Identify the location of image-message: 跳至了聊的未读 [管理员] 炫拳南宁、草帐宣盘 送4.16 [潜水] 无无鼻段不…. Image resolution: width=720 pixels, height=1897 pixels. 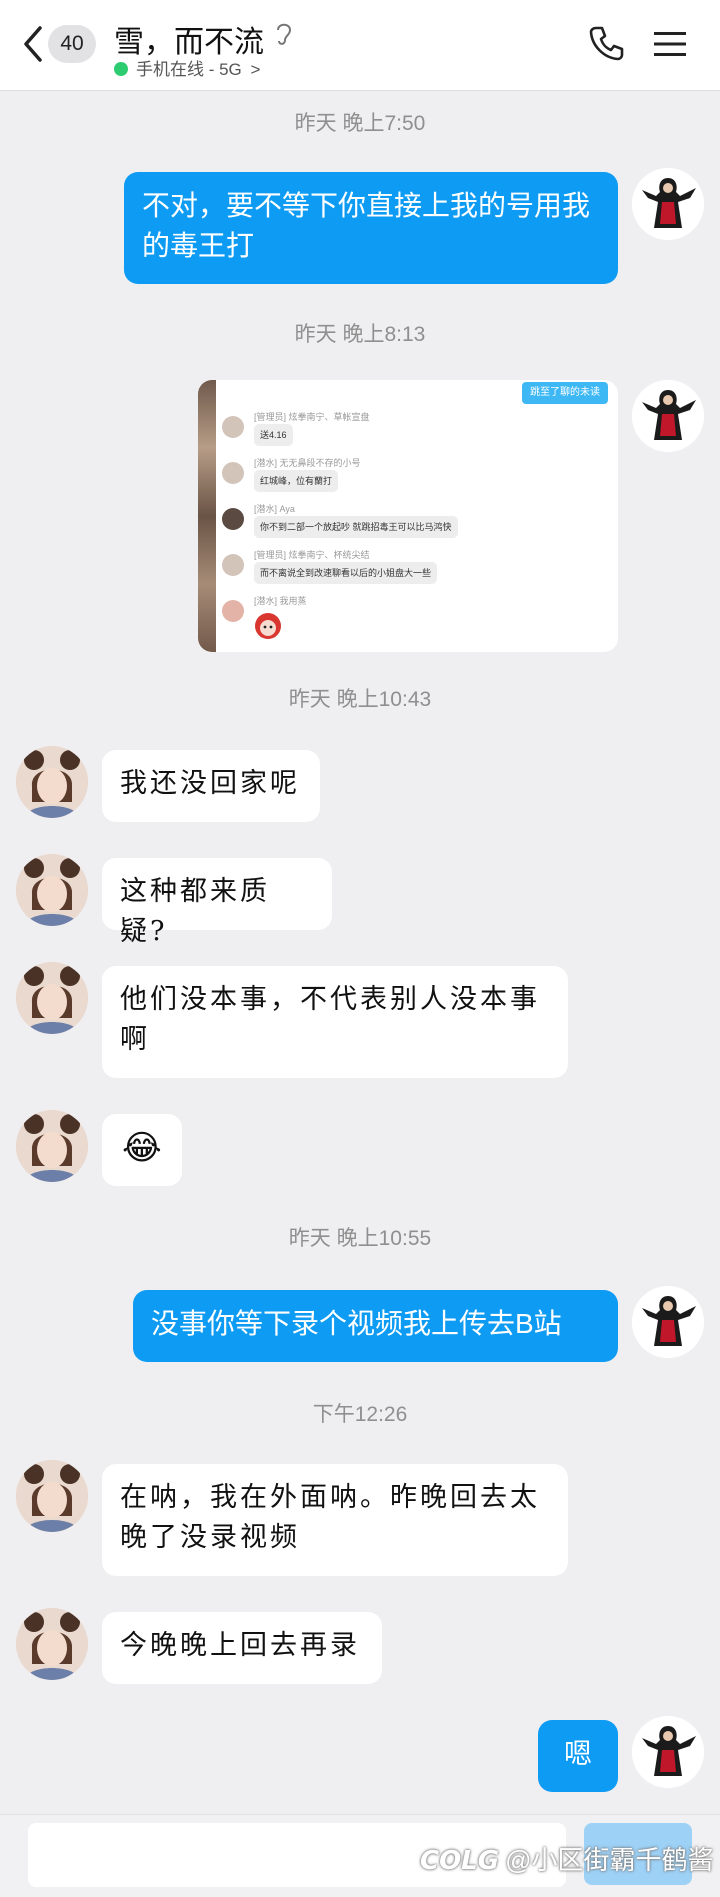
(408, 516).